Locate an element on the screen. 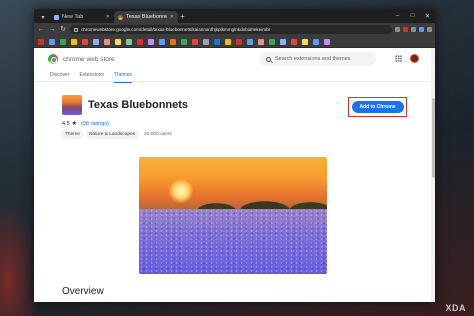  page-scrollbar is located at coordinates (433, 175).